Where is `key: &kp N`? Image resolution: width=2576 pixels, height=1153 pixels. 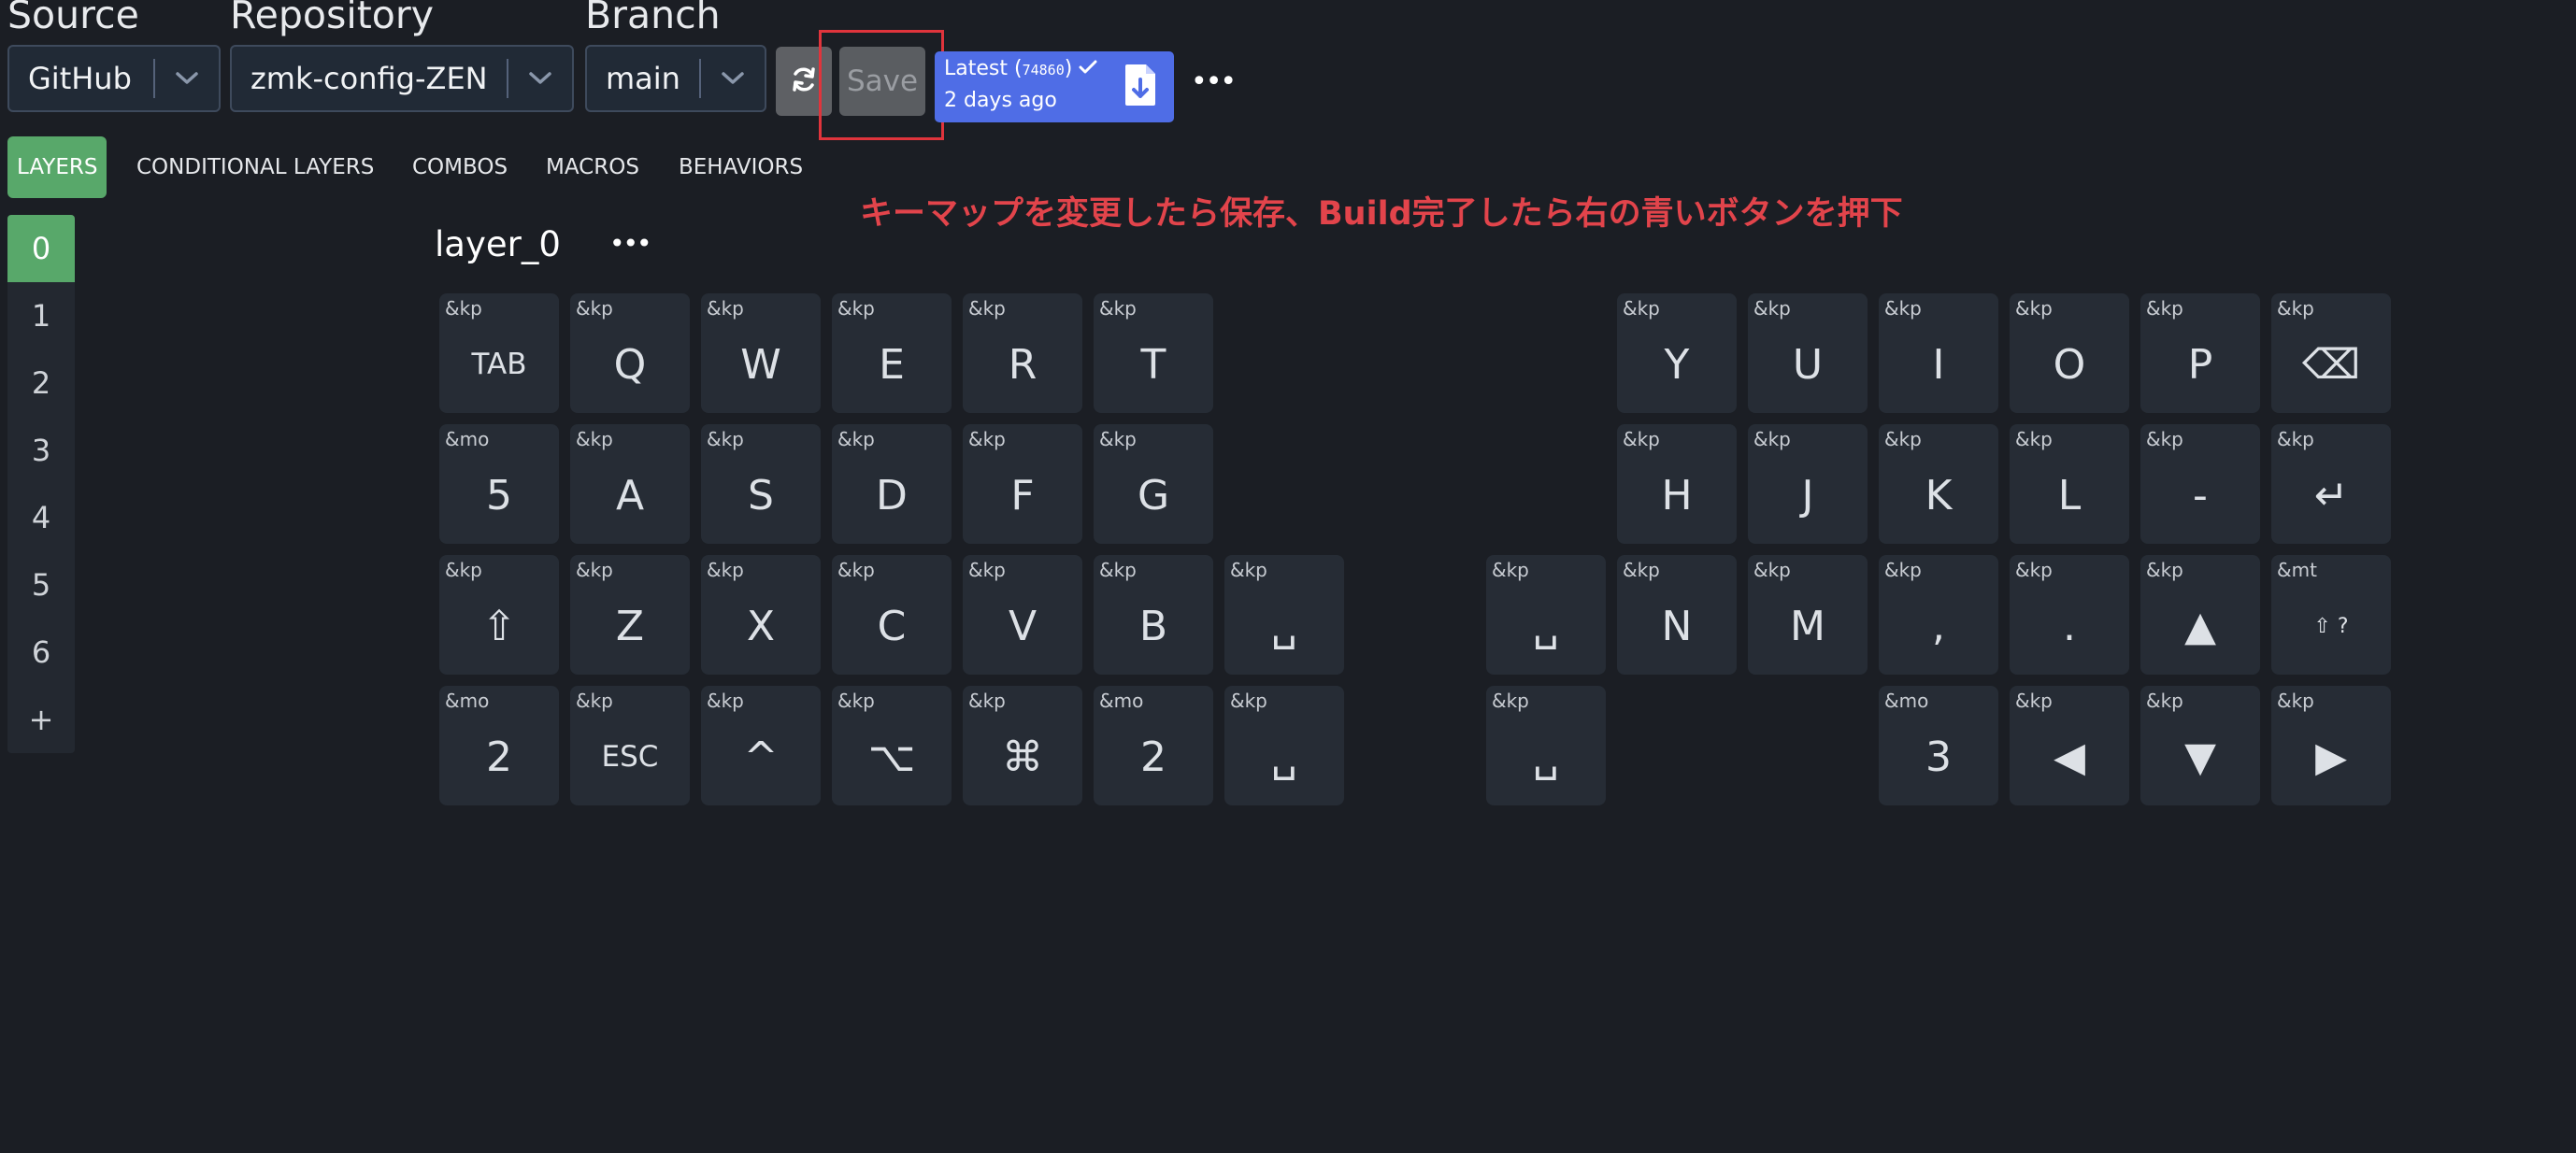 key: &kp N is located at coordinates (1677, 615).